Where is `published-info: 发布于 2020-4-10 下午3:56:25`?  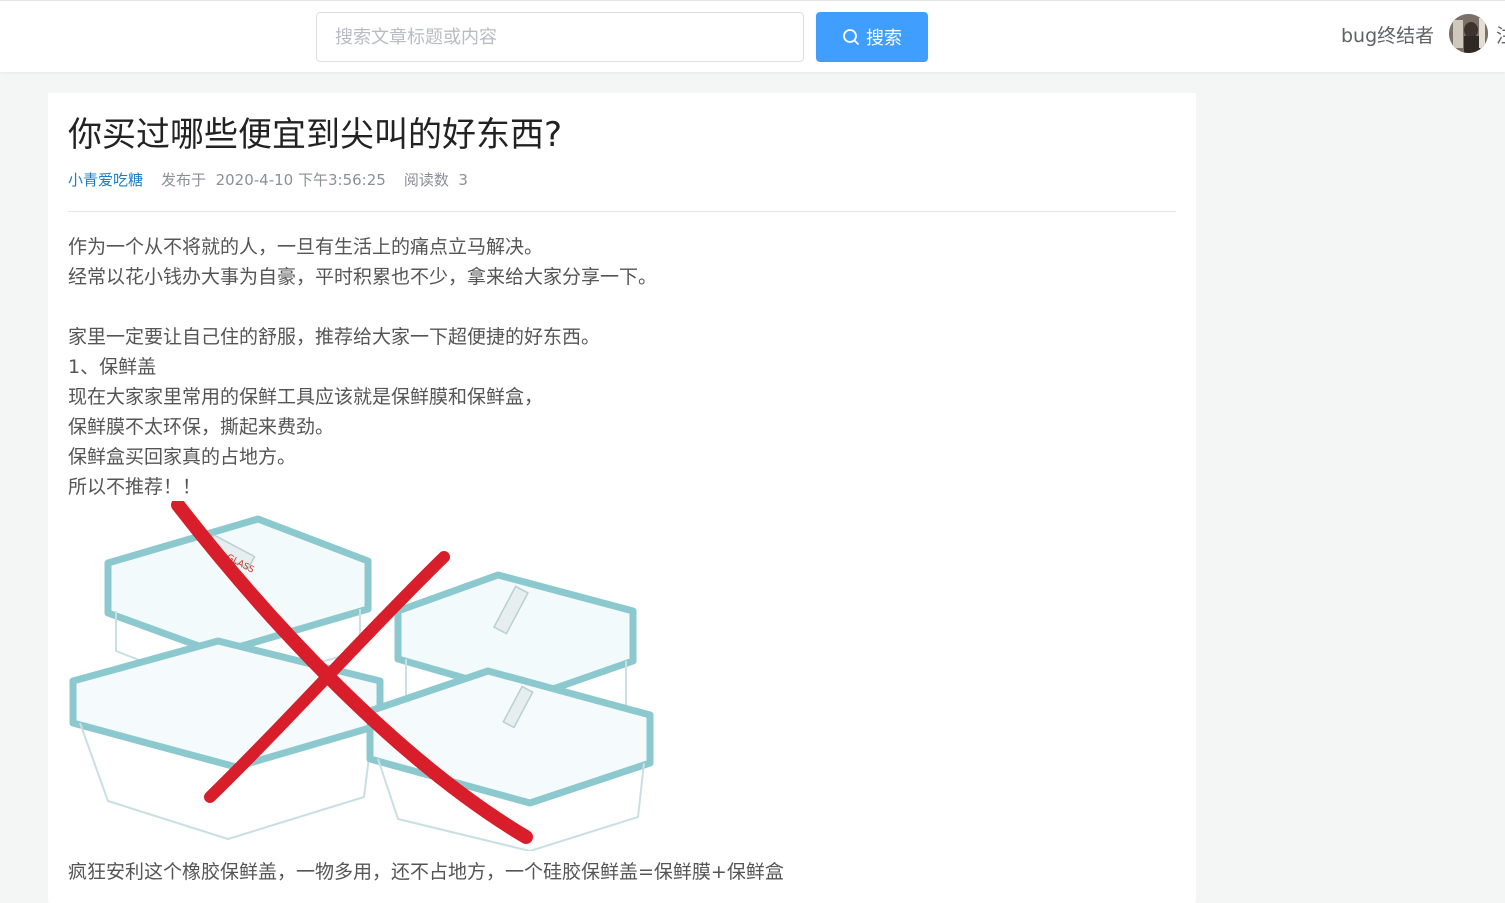 published-info: 发布于 2020-4-10 下午3:56:25 is located at coordinates (273, 180).